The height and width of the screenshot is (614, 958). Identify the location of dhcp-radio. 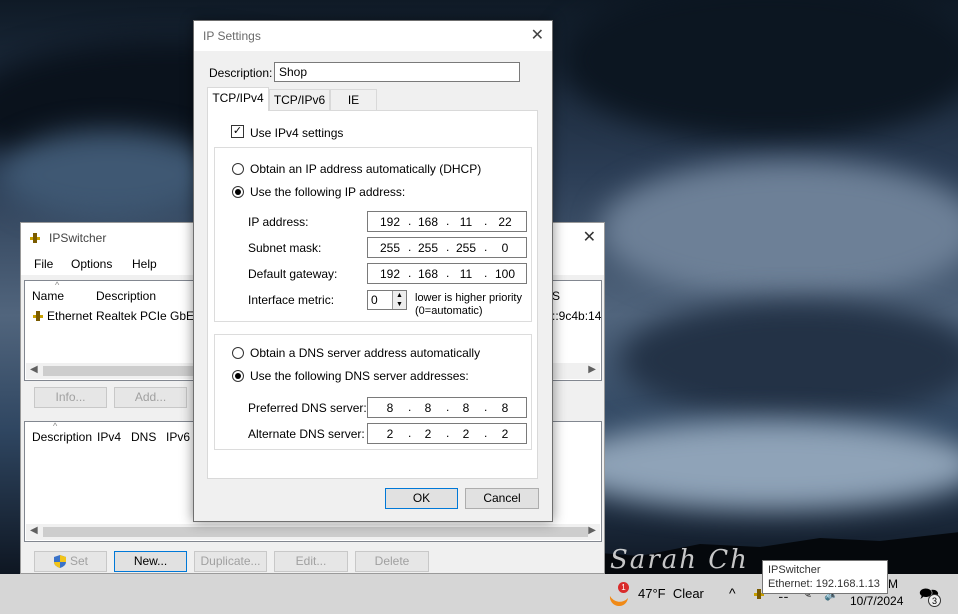
(238, 169).